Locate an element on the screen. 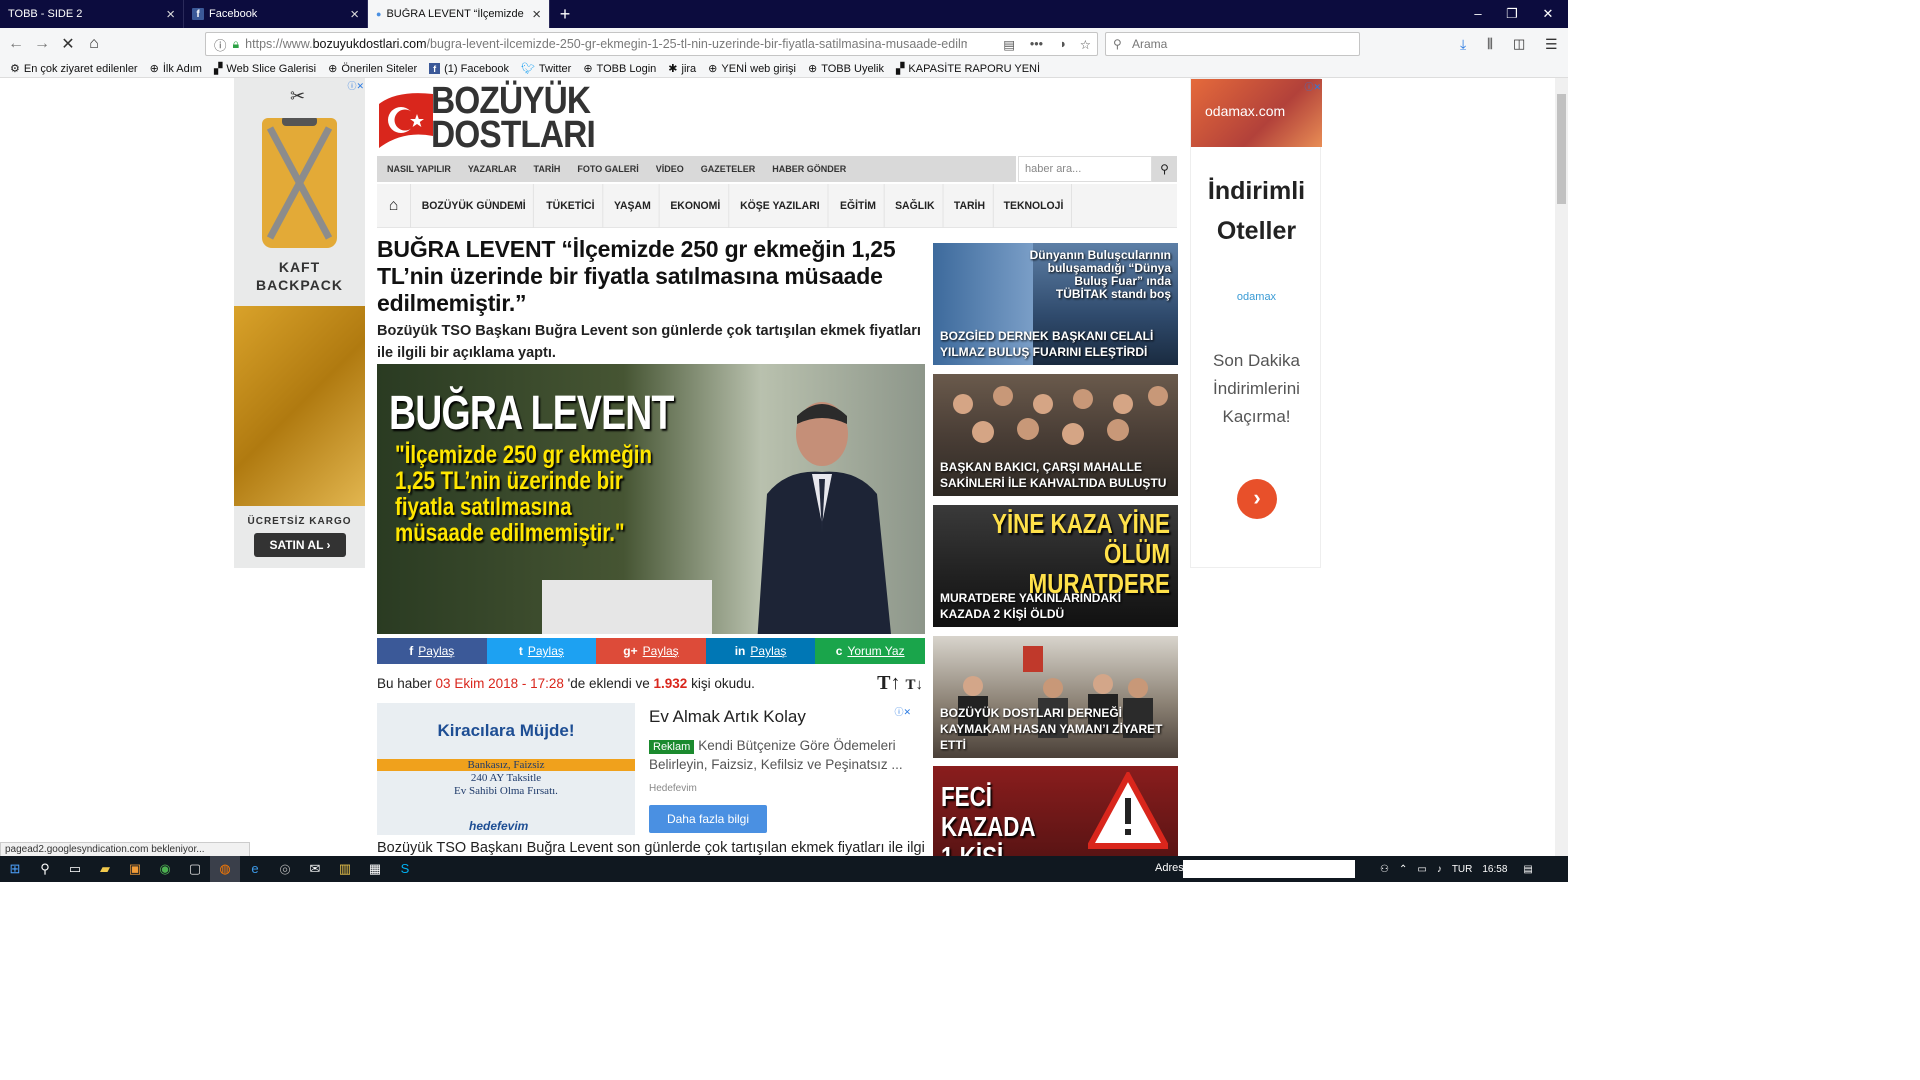 The width and height of the screenshot is (1920, 1080). top-menu-item: NASIL YAPILIR is located at coordinates (419, 169).